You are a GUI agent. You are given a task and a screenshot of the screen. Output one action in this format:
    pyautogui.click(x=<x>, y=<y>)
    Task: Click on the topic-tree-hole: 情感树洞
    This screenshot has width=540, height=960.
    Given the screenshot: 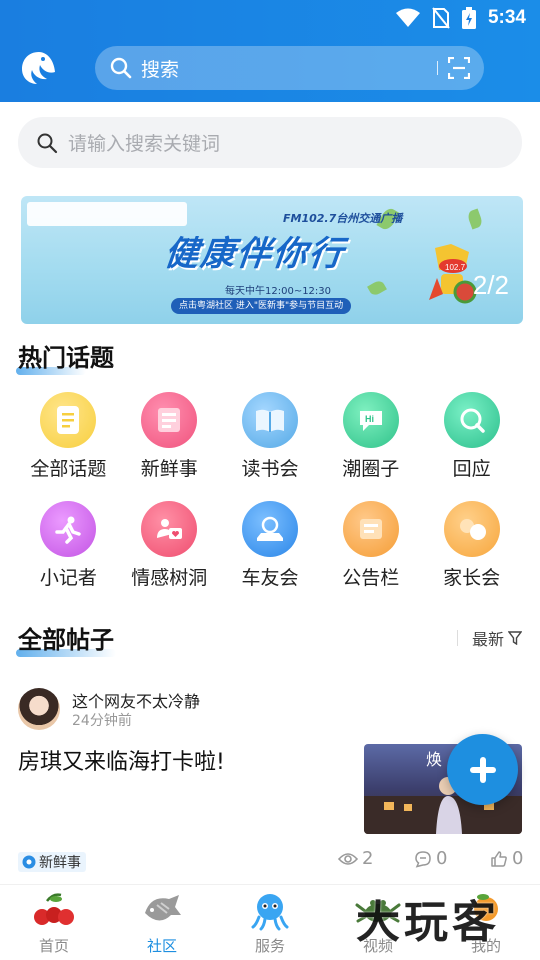 What is the action you would take?
    pyautogui.click(x=169, y=545)
    